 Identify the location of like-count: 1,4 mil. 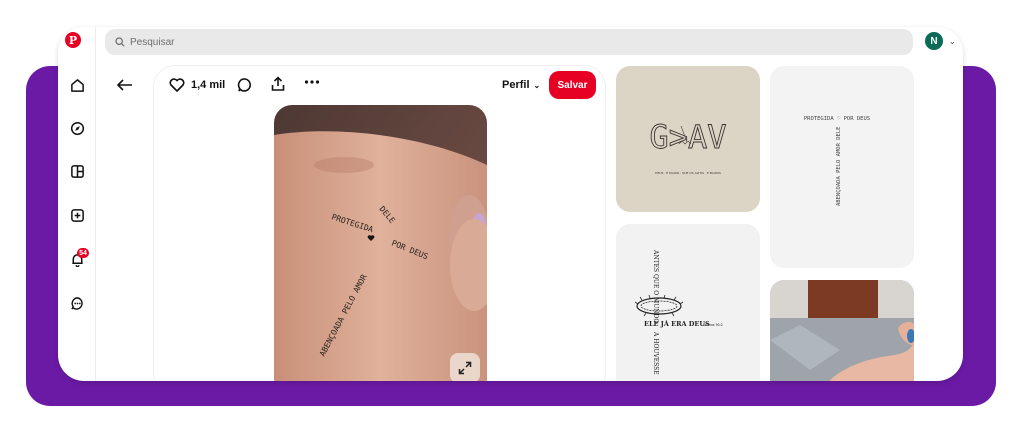
(208, 85).